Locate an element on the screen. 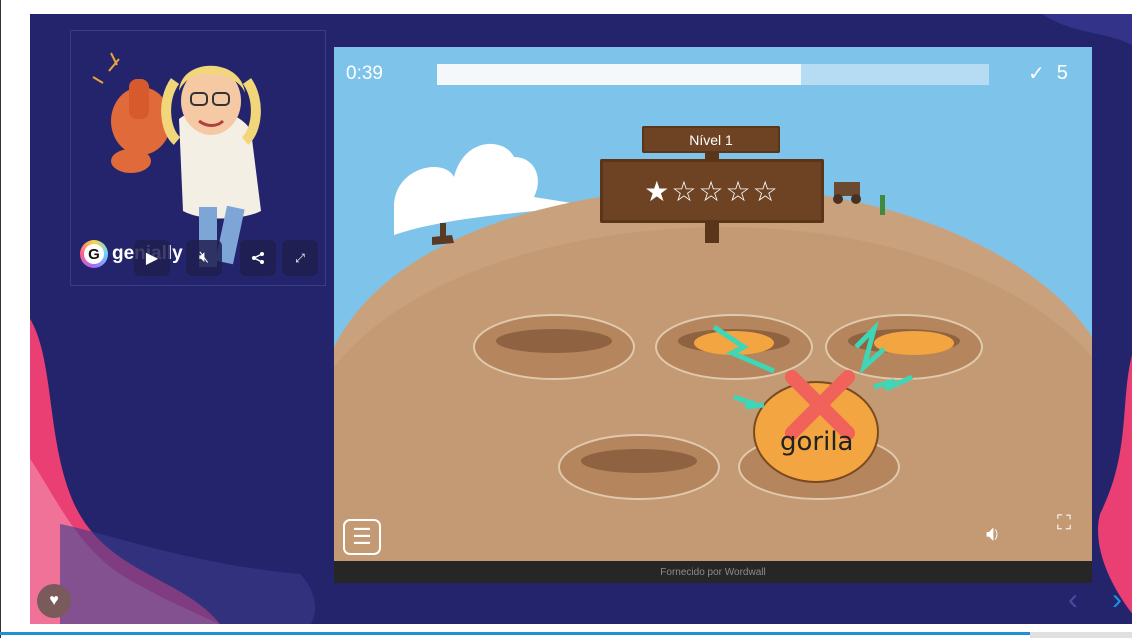  time-progress-bar is located at coordinates (713, 74).